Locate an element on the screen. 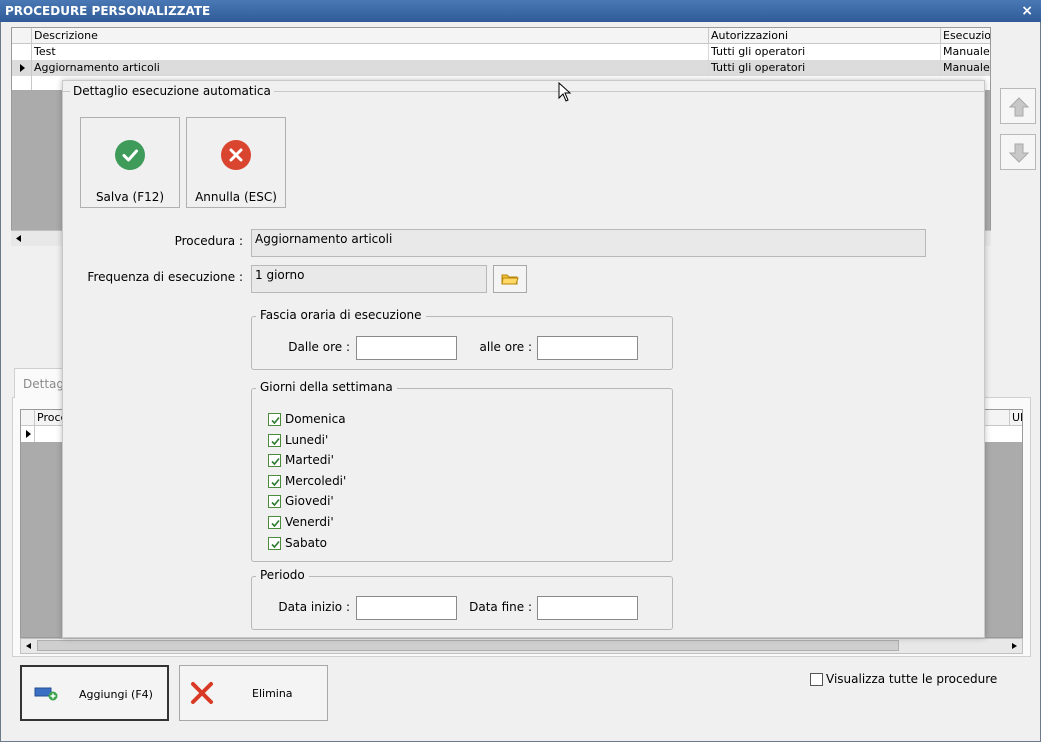 The image size is (1041, 742). cancel-button-label: Annulla (ESC) is located at coordinates (236, 197).